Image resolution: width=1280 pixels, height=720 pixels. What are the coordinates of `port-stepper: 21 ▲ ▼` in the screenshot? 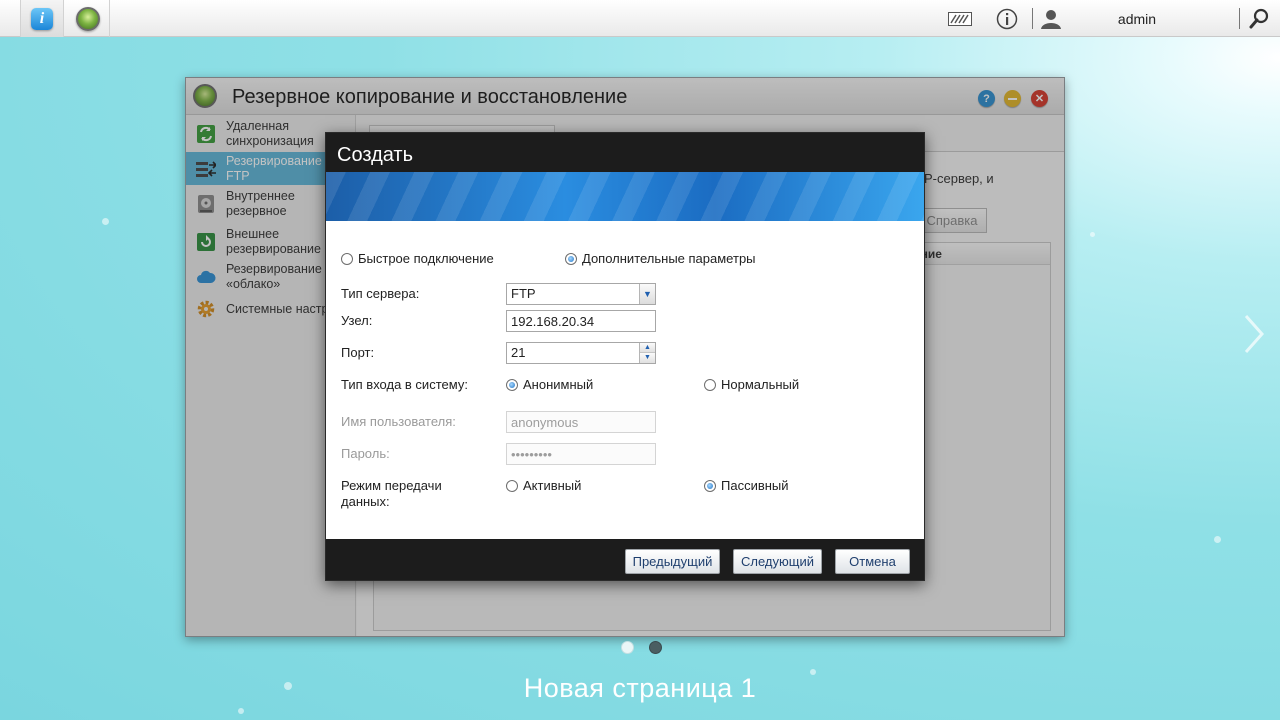 It's located at (581, 353).